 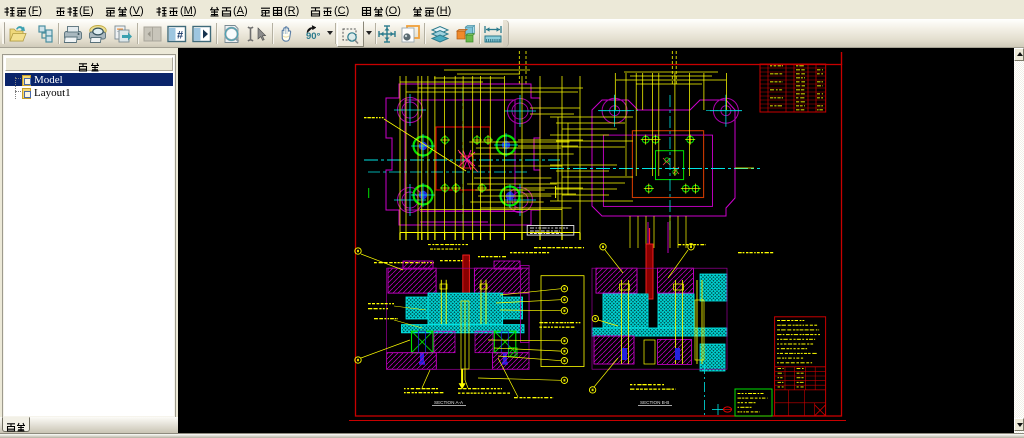 I want to click on svg-text: SECTION B-B, so click(x=654, y=402).